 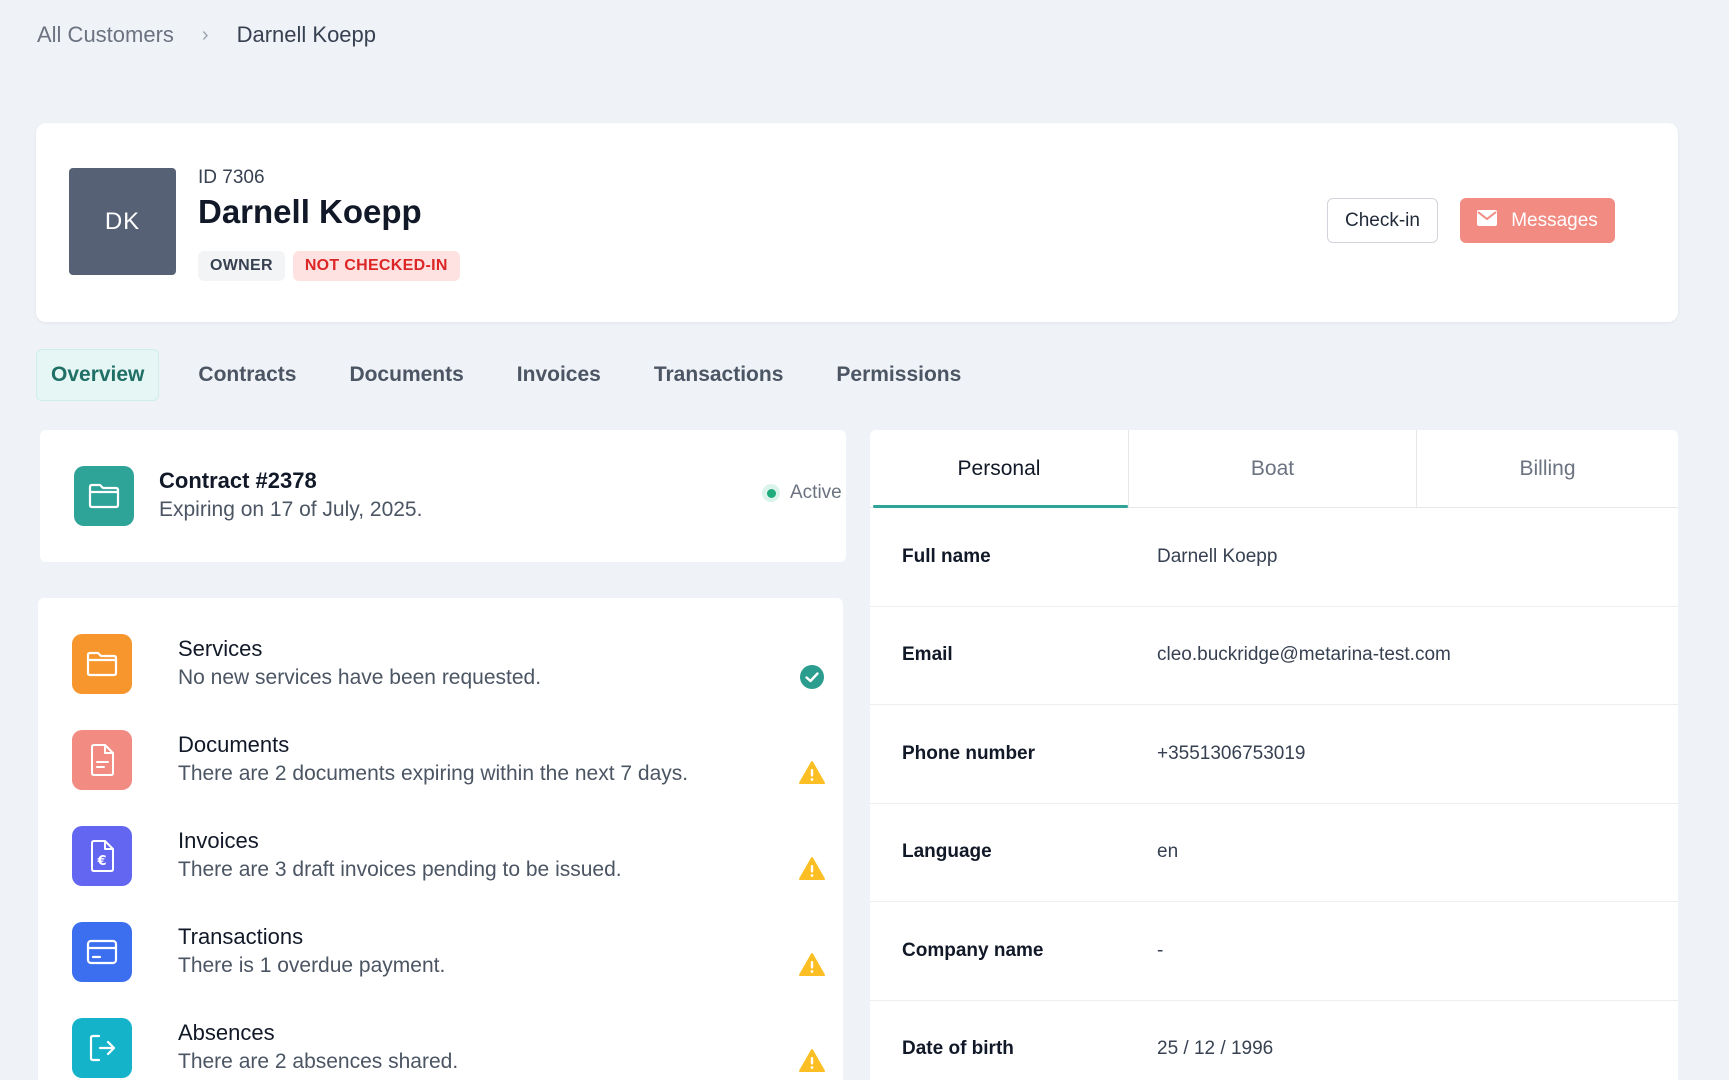 I want to click on chevron-right-icon: ›, so click(x=205, y=34).